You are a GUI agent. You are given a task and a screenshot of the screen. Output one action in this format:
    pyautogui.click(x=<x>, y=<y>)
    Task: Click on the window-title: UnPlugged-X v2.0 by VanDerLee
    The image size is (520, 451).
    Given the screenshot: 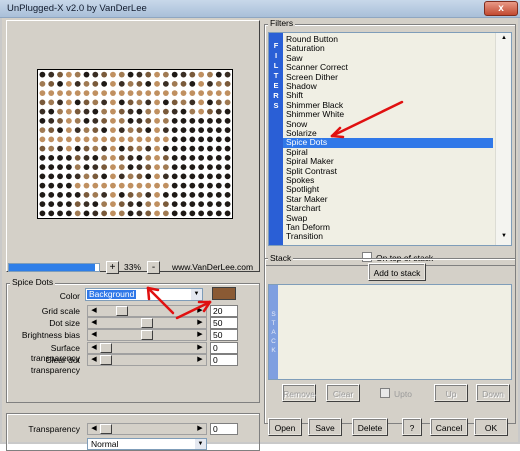 What is the action you would take?
    pyautogui.click(x=77, y=8)
    